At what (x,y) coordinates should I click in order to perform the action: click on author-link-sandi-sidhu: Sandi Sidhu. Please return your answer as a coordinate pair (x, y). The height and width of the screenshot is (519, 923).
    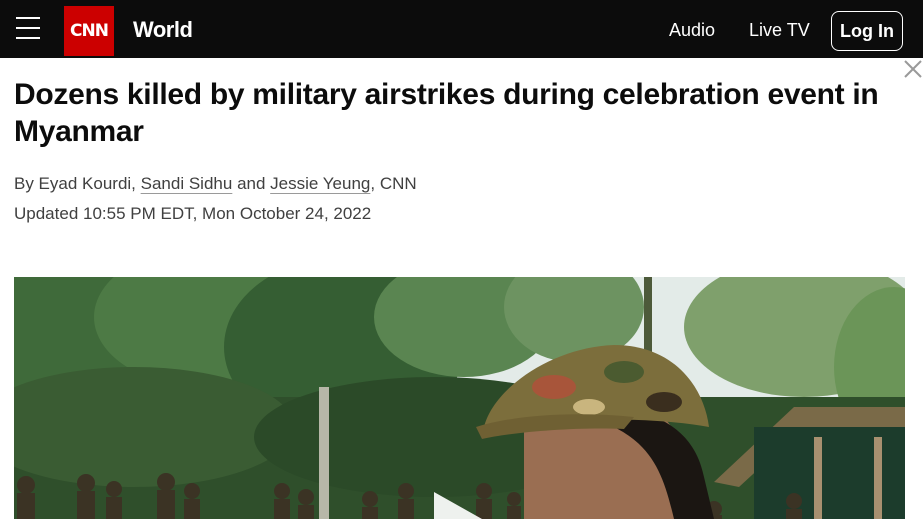
    Looking at the image, I should click on (187, 183).